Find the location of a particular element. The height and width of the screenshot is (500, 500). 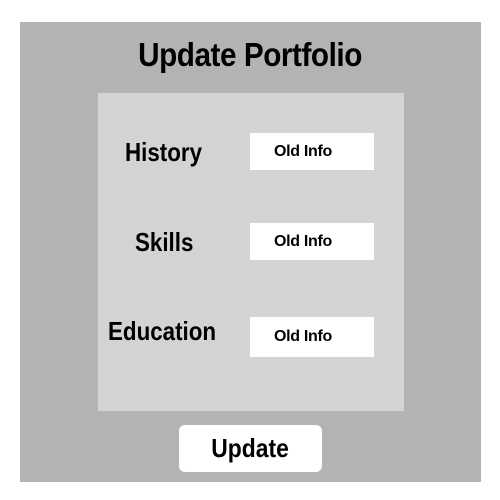

skills-input is located at coordinates (312, 241).